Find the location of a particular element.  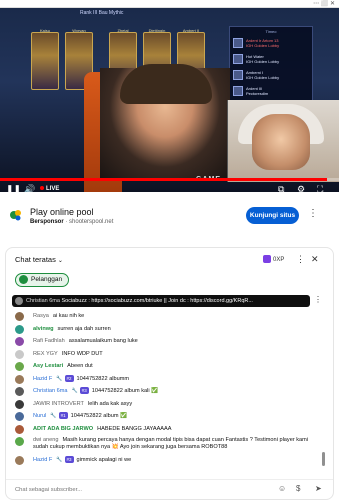

emoji-icon: ☺ is located at coordinates (282, 488).